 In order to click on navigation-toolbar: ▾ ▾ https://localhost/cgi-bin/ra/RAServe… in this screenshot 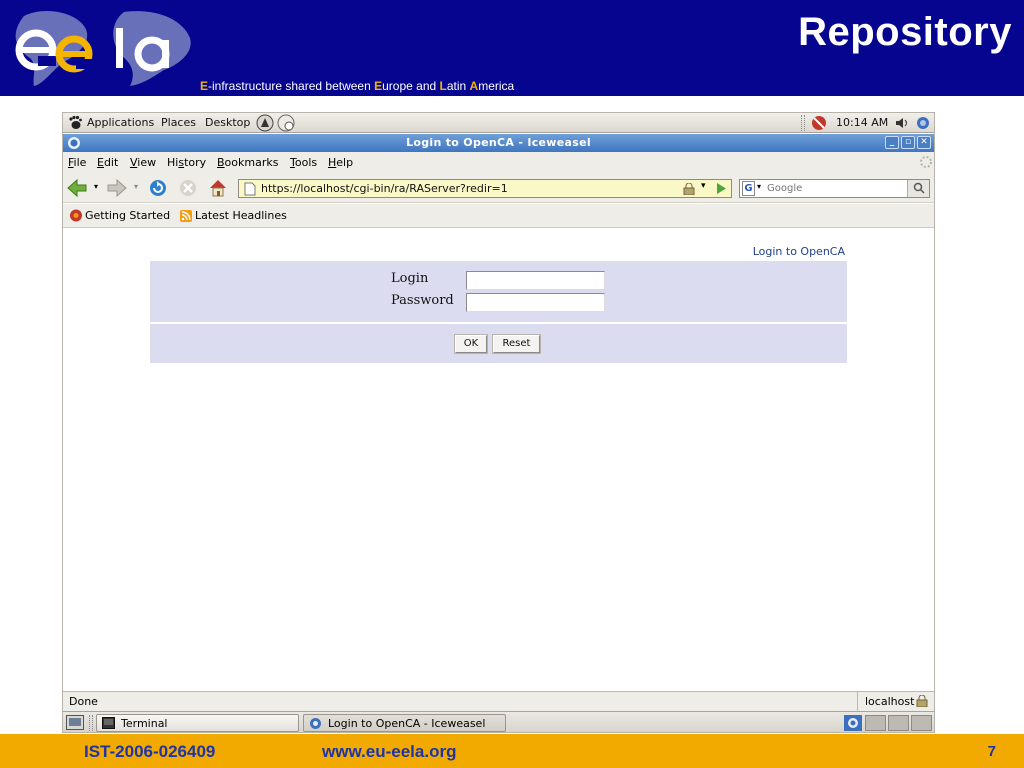, I will do `click(498, 188)`.